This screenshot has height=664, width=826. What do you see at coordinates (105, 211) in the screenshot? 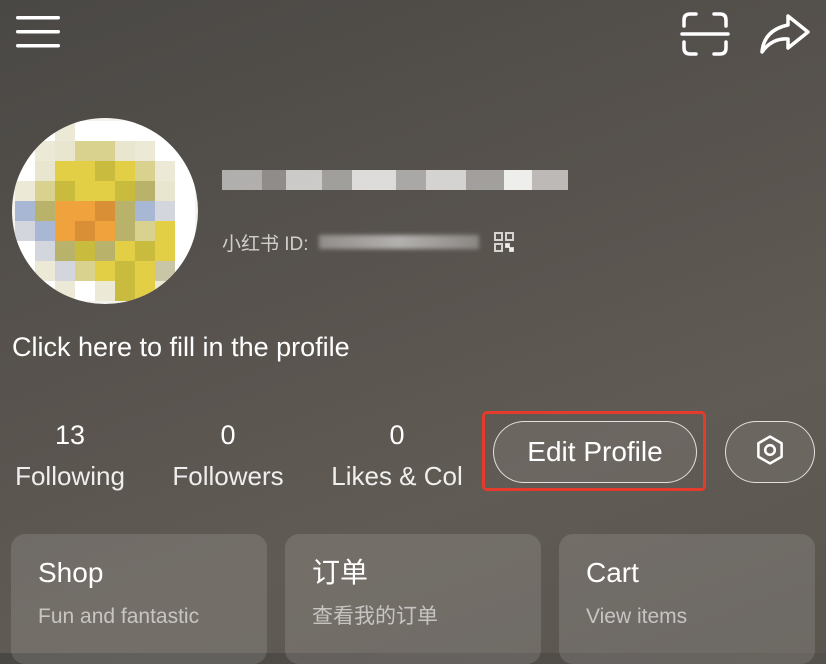
I see `avatar` at bounding box center [105, 211].